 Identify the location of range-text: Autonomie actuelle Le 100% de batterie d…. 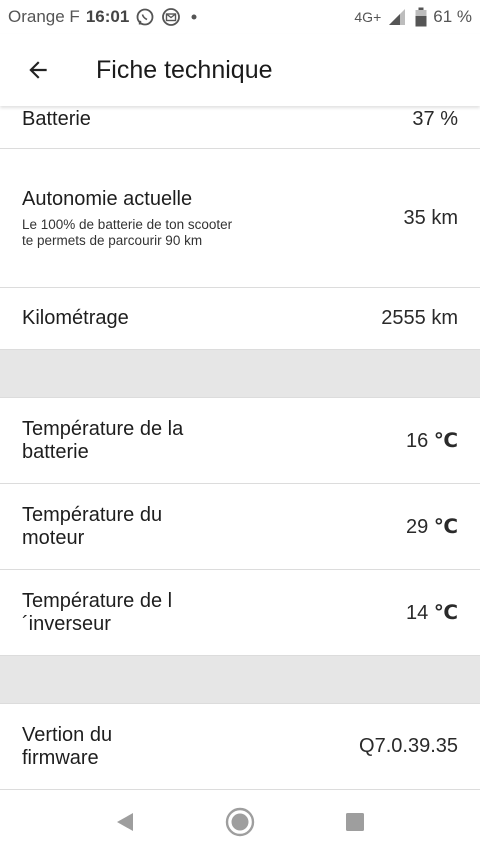
(132, 218).